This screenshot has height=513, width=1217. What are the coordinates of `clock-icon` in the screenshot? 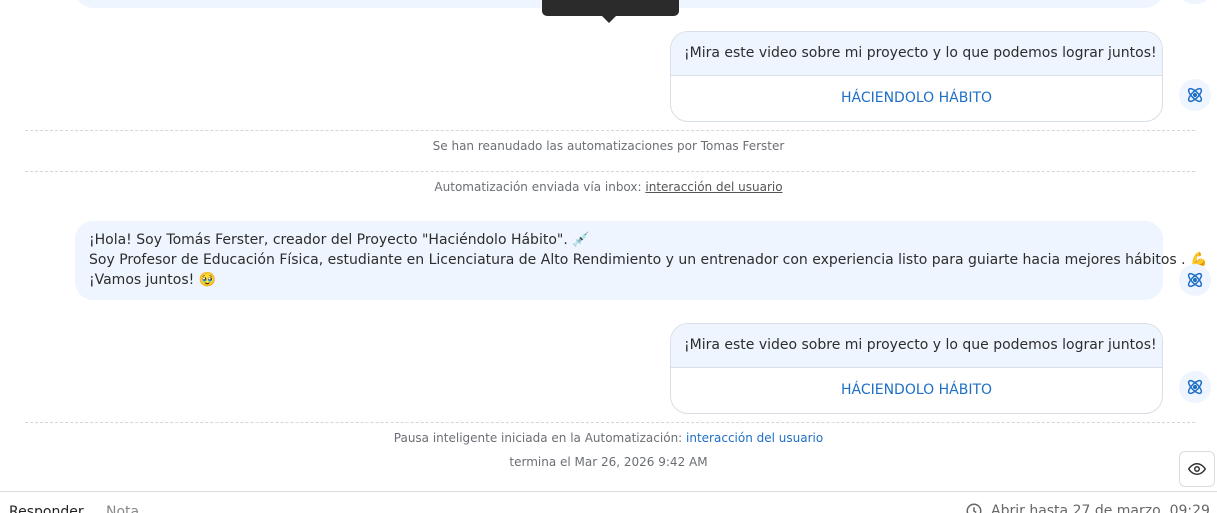 It's located at (974, 508).